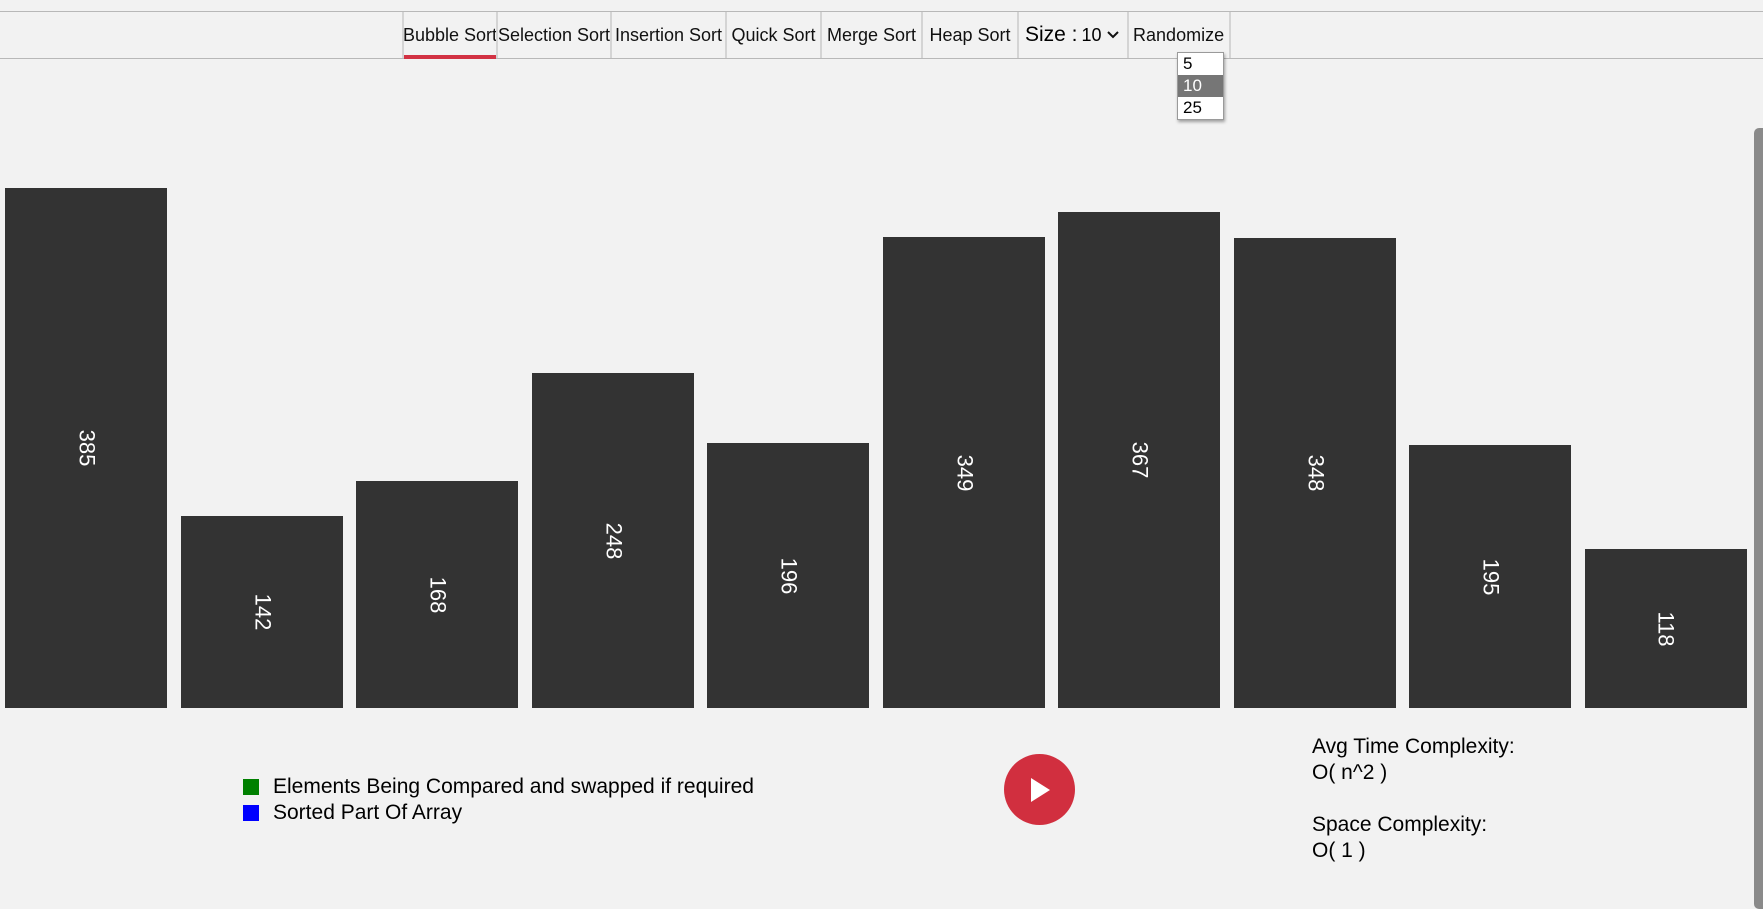  I want to click on array-bar-value: 349, so click(964, 472).